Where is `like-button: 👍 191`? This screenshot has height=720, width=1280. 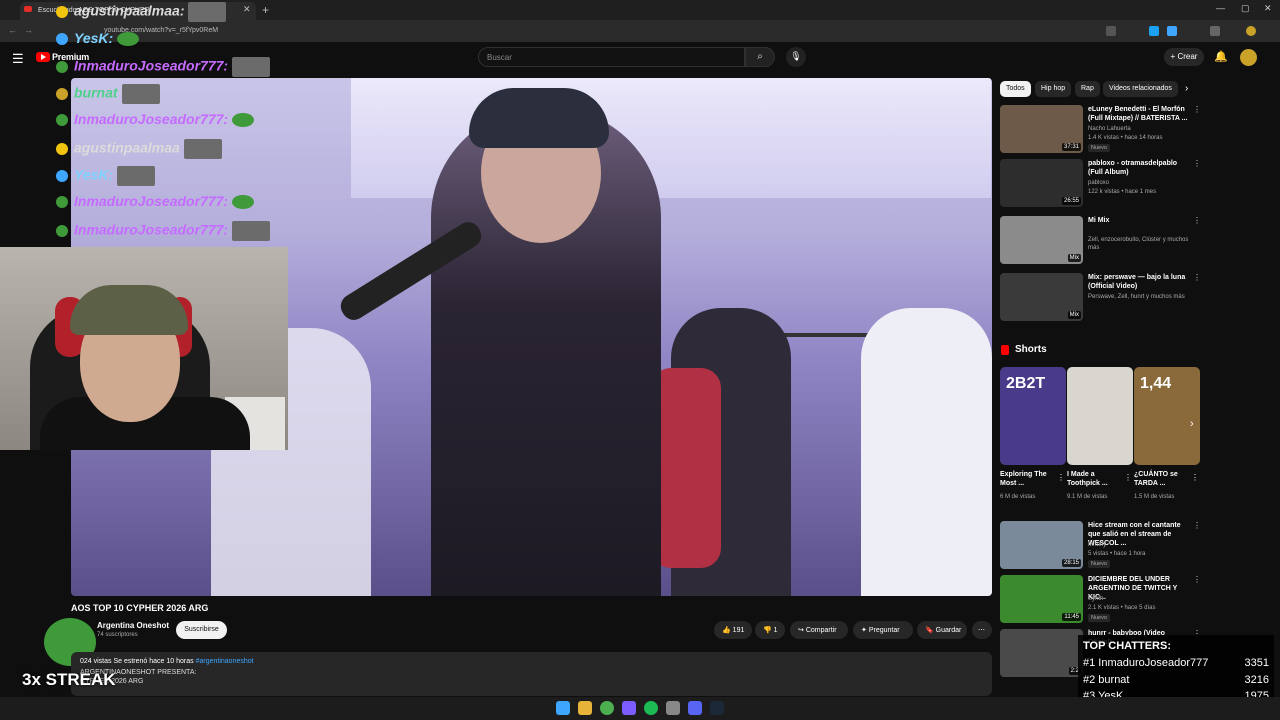 like-button: 👍 191 is located at coordinates (733, 630).